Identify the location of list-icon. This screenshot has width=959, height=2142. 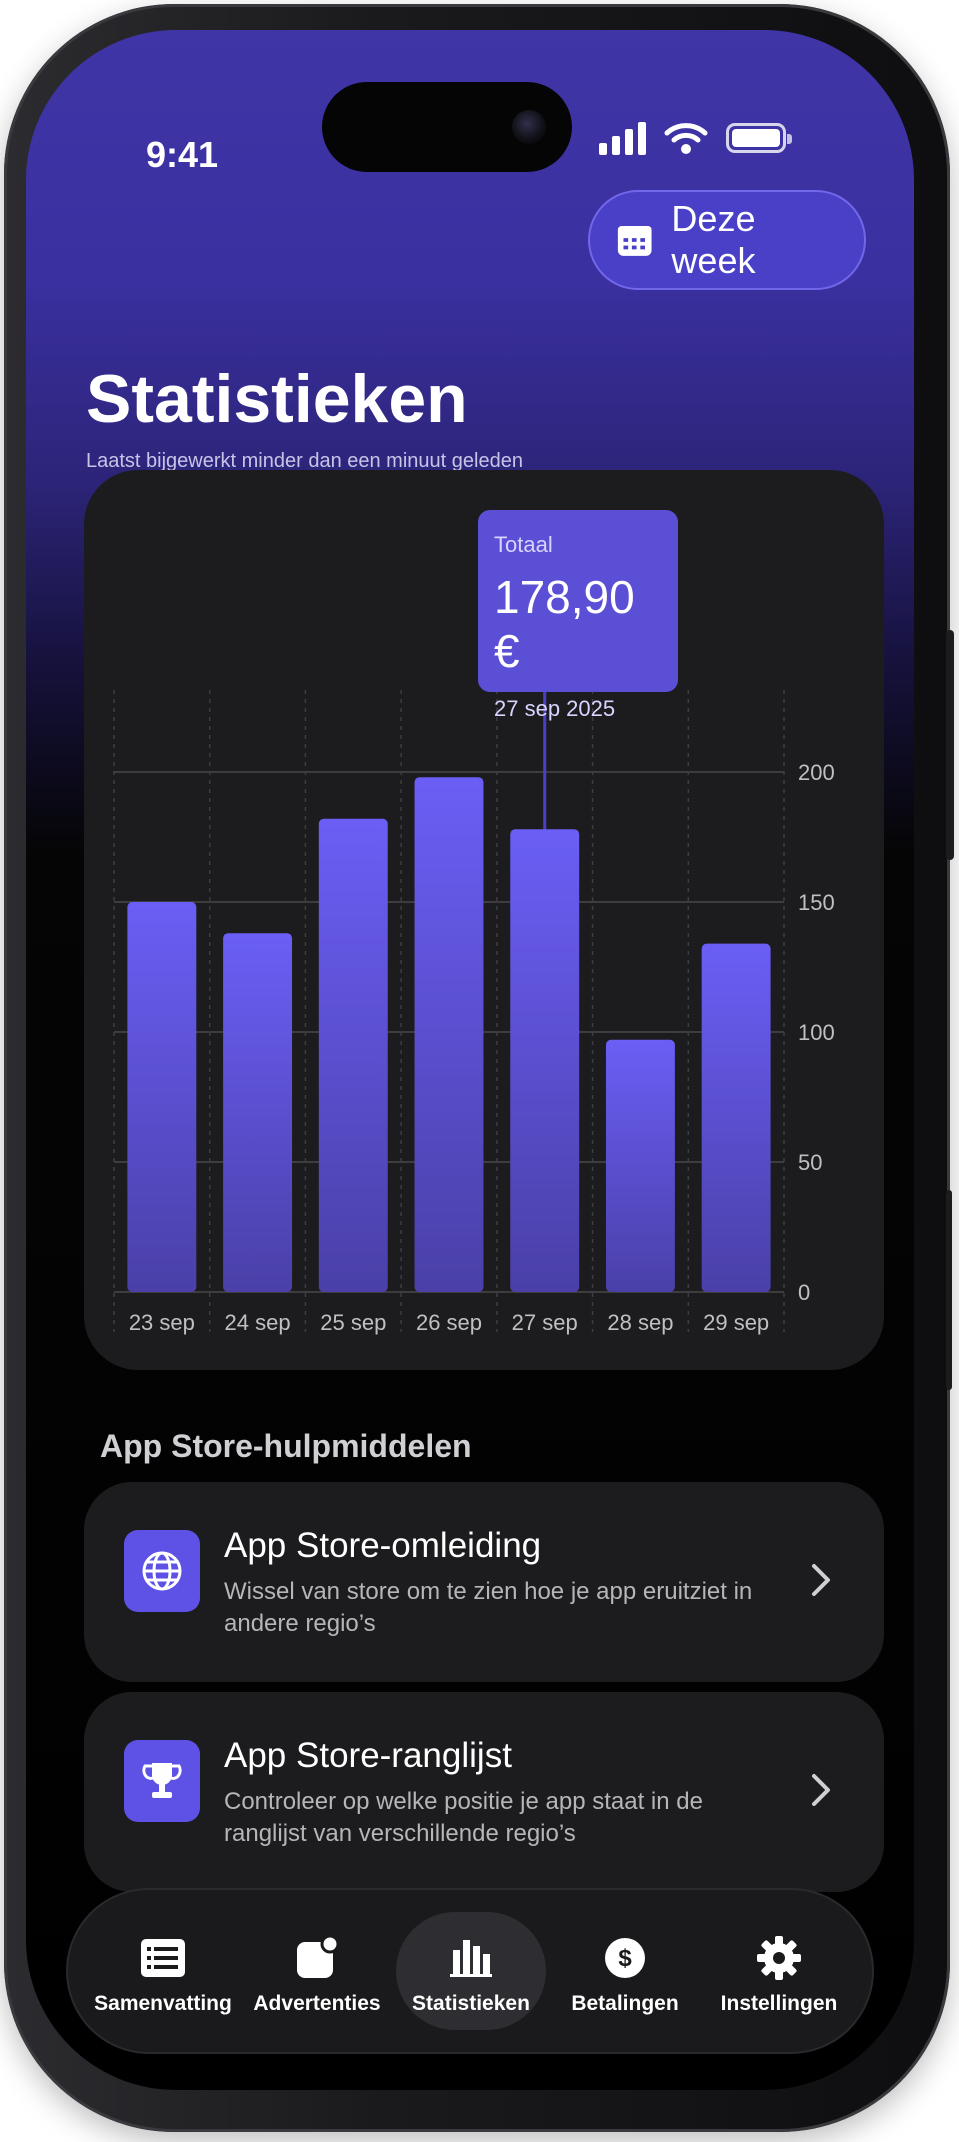
(163, 1958).